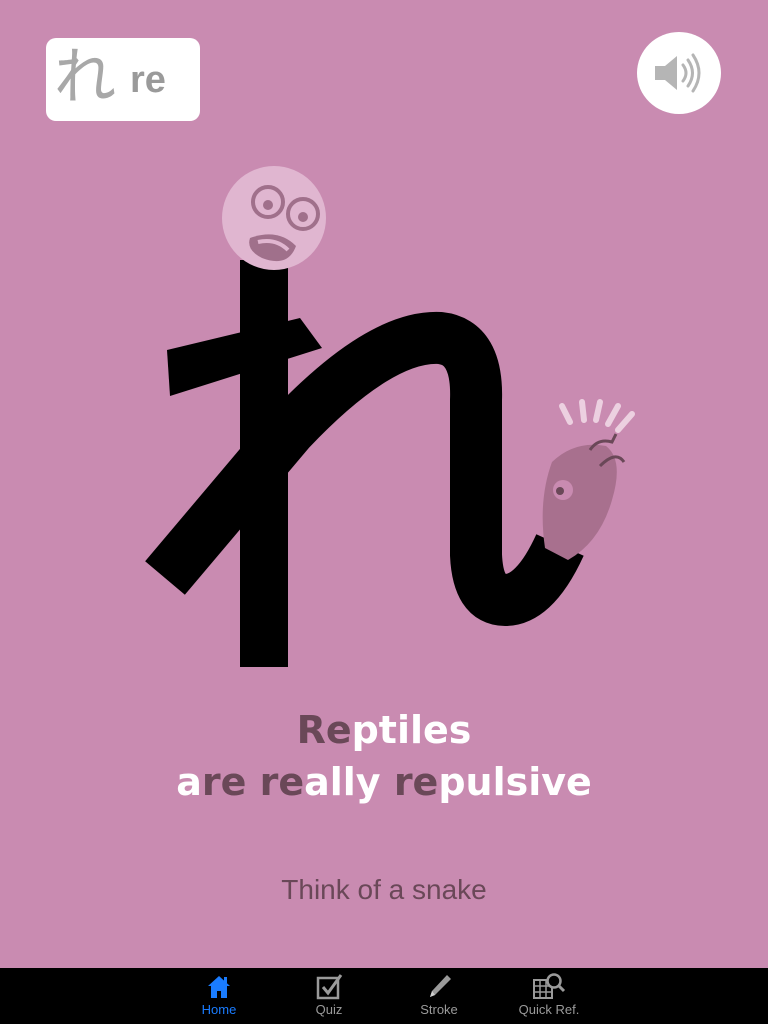 The width and height of the screenshot is (768, 1024). I want to click on tab-stroke: Stroke, so click(439, 996).